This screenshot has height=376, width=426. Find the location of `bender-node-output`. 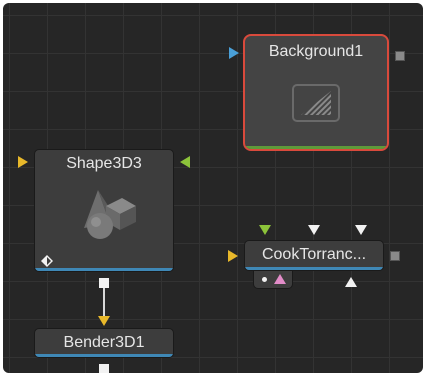

bender-node-output is located at coordinates (104, 368).